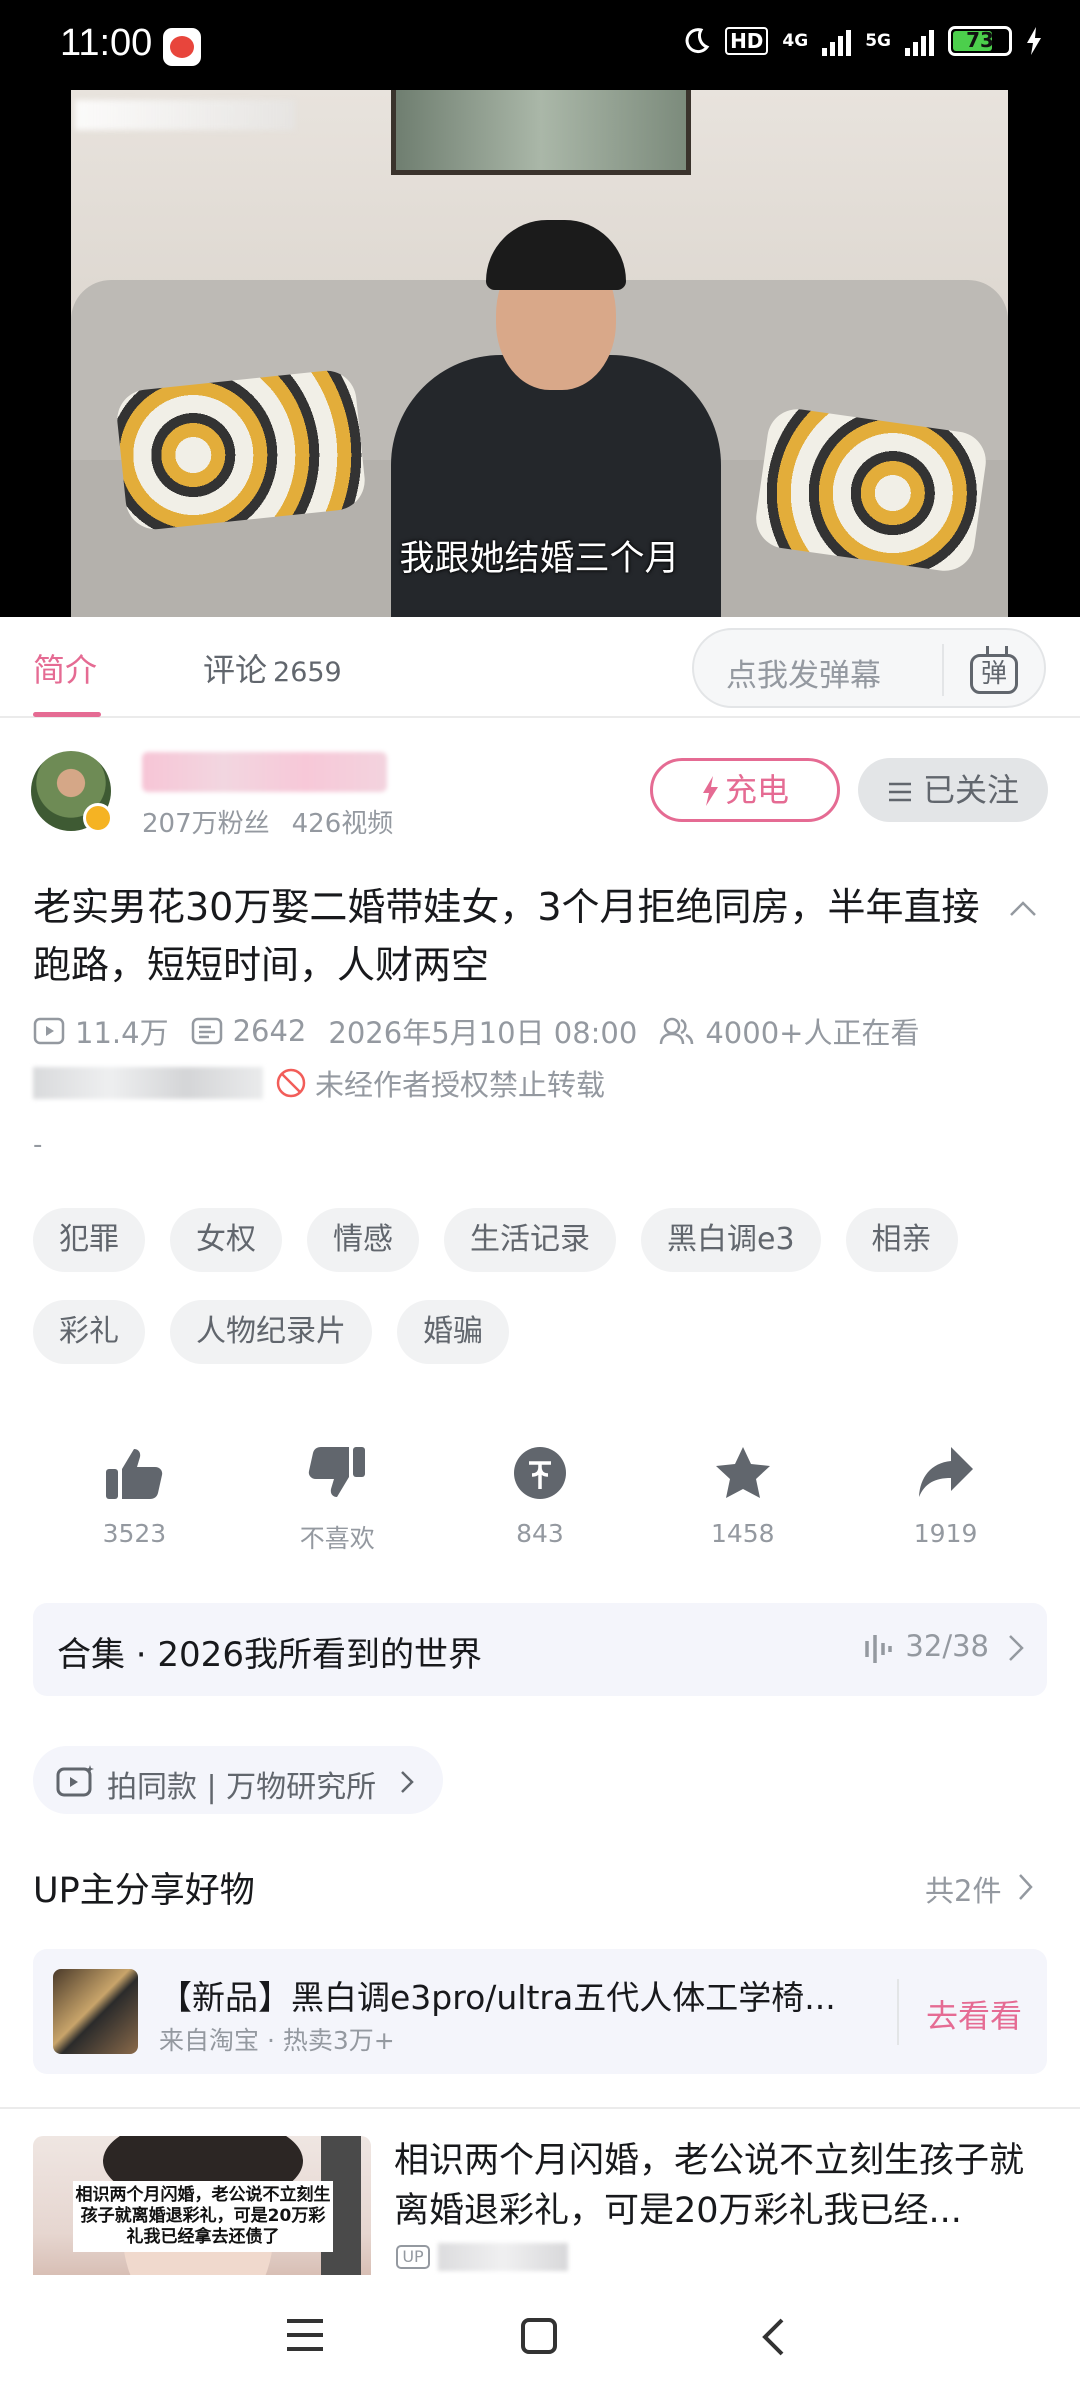  Describe the element at coordinates (144, 1891) in the screenshot. I see `goods-section-title: UP主分享好物` at that location.